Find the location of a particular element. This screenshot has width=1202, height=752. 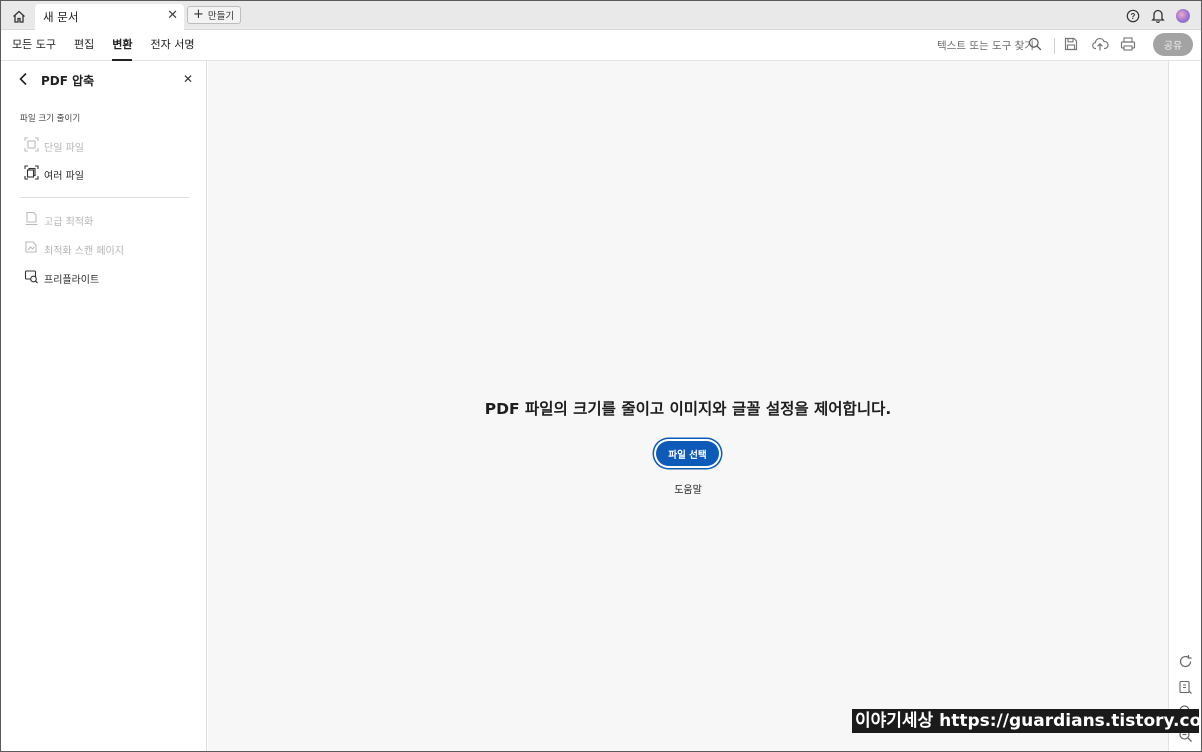

help-icon: ? is located at coordinates (1132, 15).